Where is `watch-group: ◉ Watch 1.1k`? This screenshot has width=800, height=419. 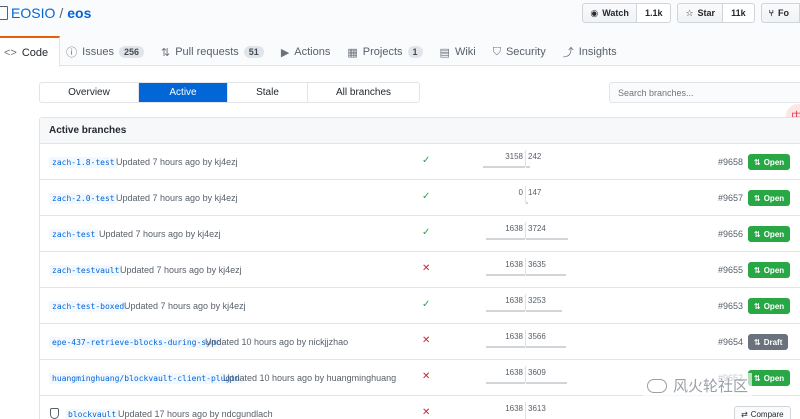
watch-group: ◉ Watch 1.1k is located at coordinates (627, 13).